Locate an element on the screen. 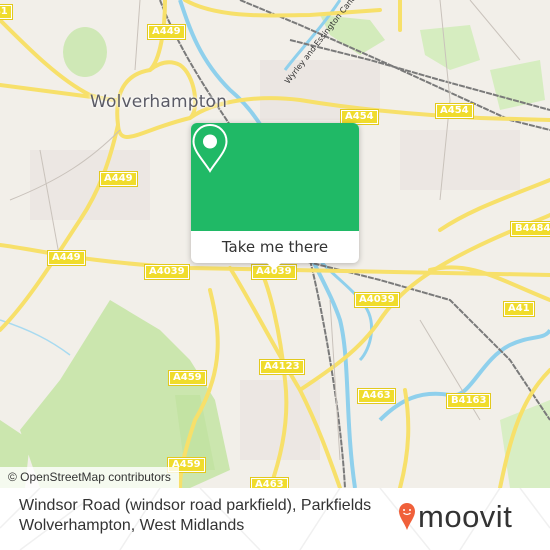 The image size is (550, 550). moovit-wordmark: moovit is located at coordinates (465, 516).